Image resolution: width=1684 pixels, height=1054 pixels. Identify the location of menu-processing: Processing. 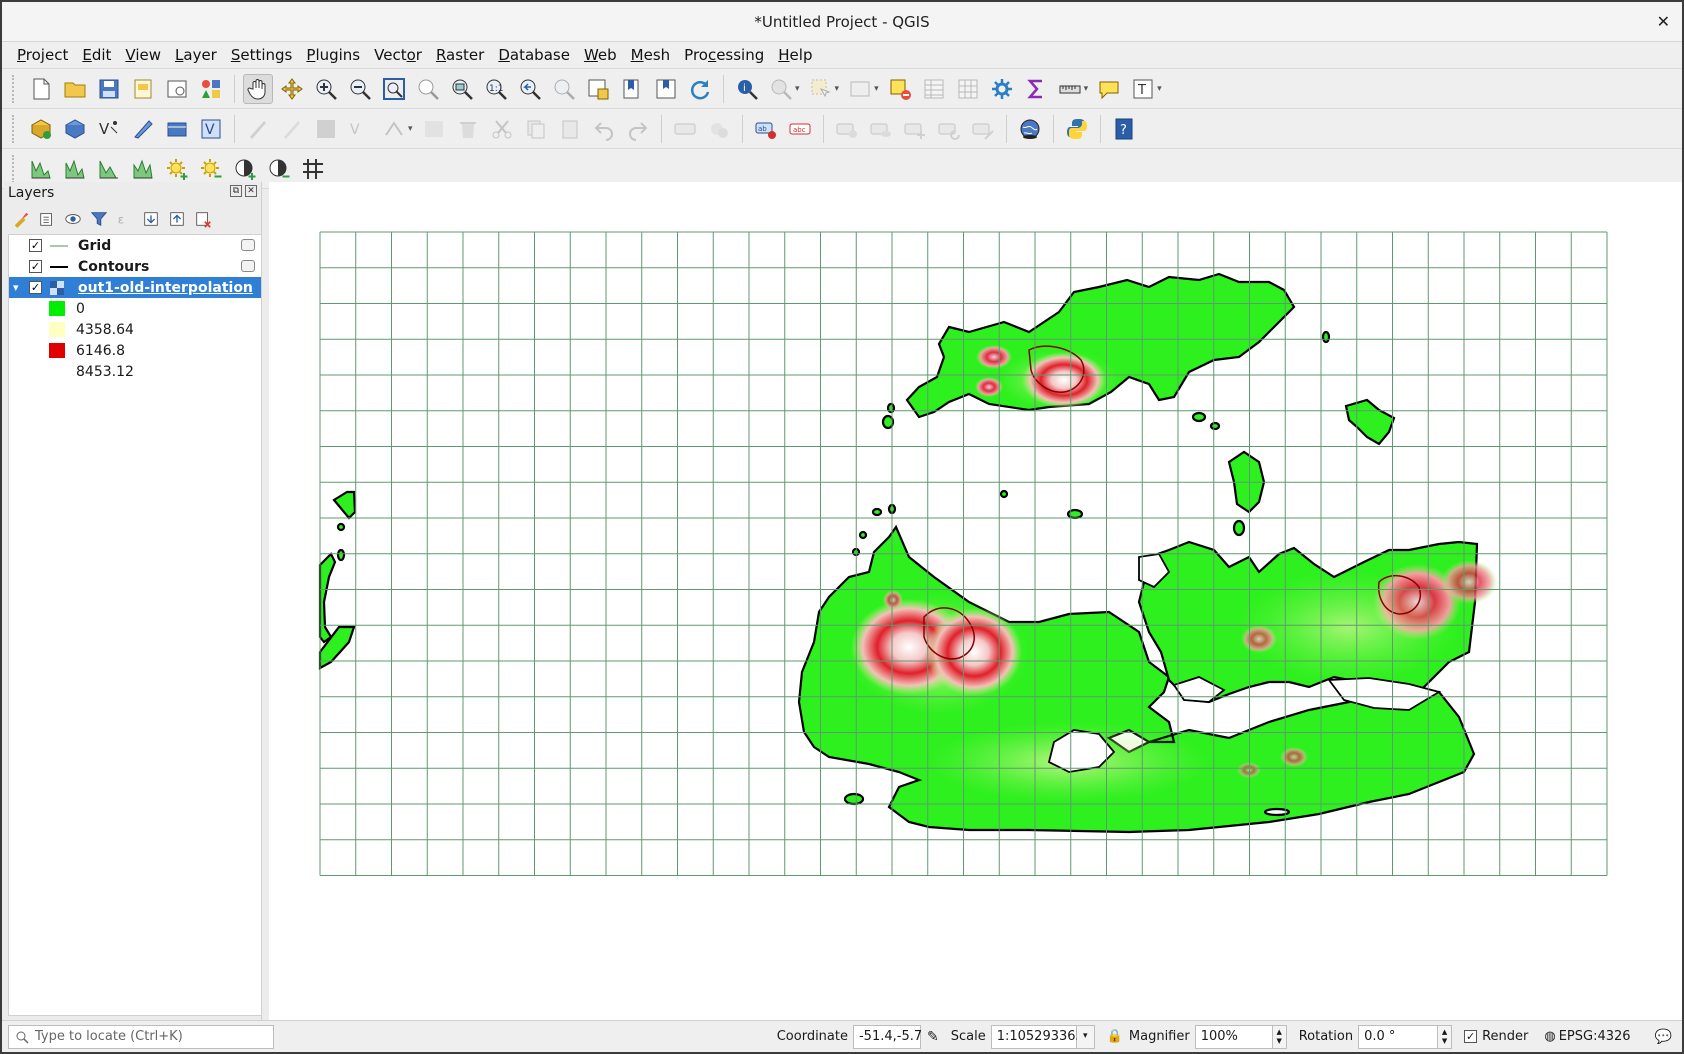
(724, 55).